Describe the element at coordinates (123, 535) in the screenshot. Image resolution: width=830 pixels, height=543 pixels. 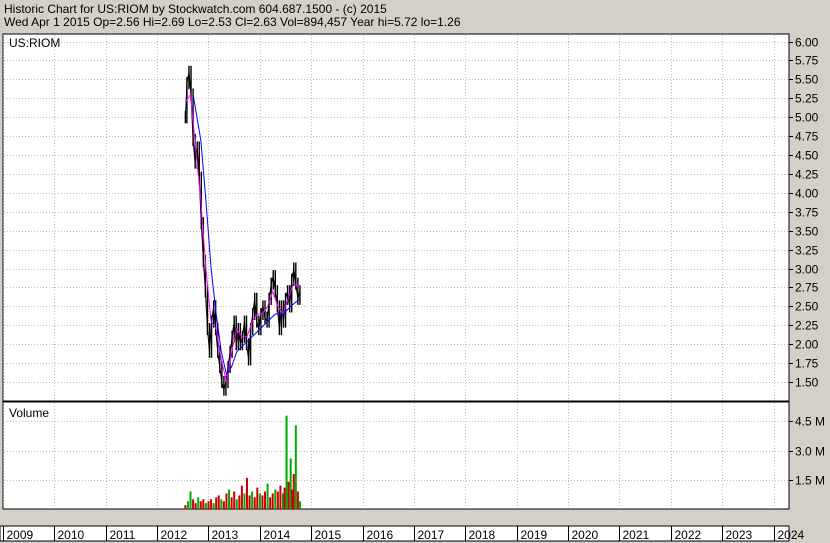
I see `year-label: 2011` at that location.